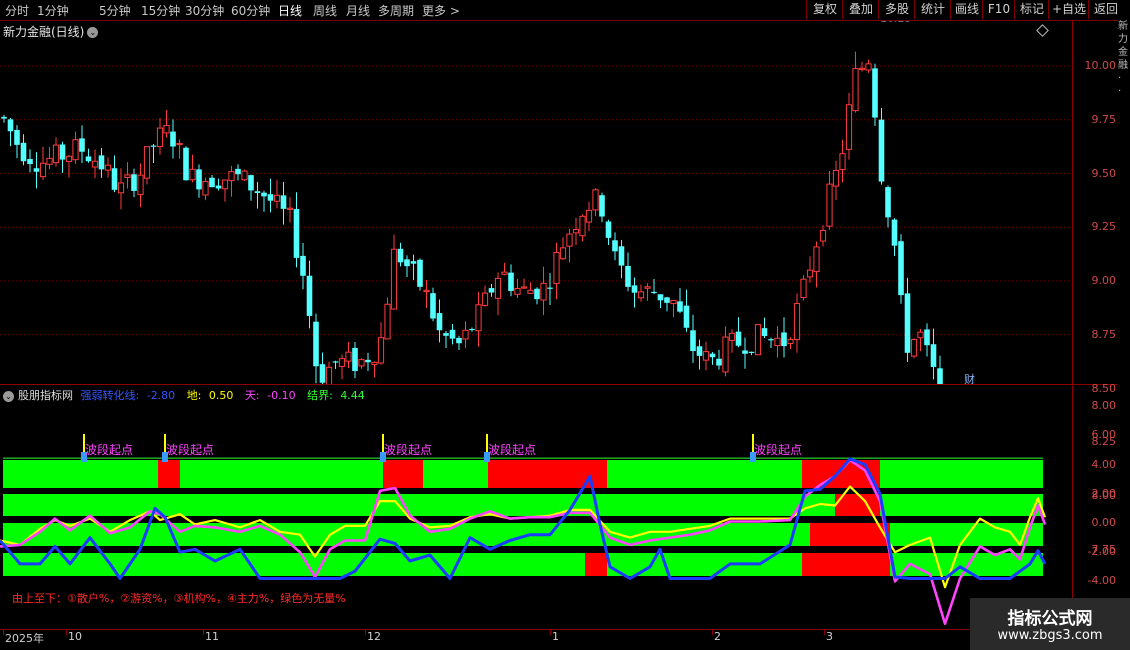 Image resolution: width=1130 pixels, height=650 pixels. I want to click on period-tab-15min: 15分钟, so click(160, 10).